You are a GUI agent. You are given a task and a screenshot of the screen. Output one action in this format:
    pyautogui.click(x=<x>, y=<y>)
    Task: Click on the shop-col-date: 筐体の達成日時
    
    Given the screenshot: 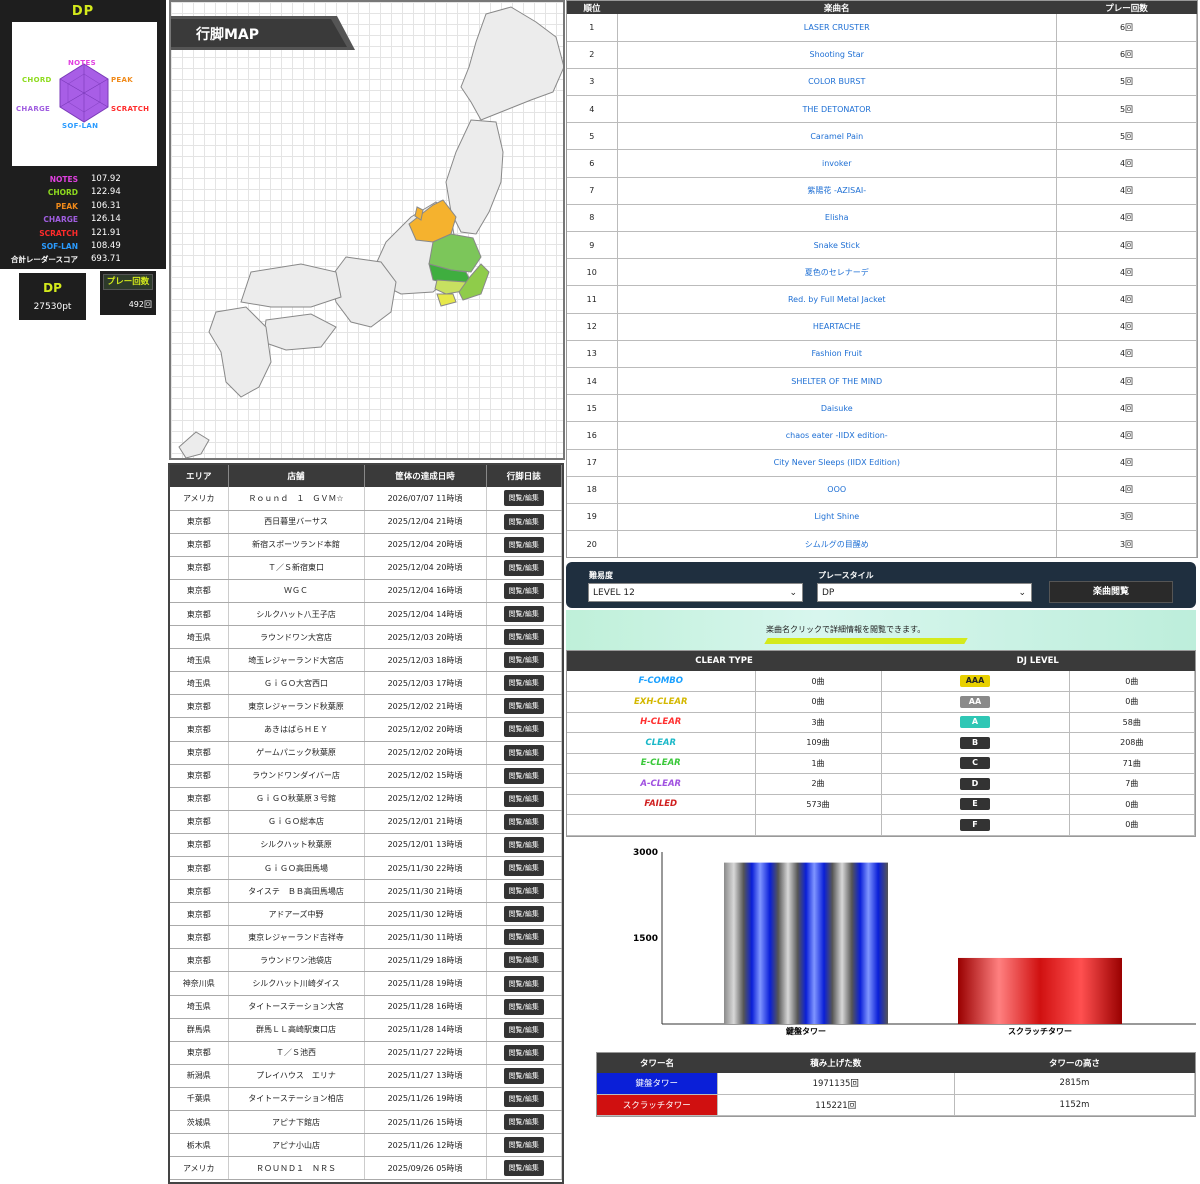 What is the action you would take?
    pyautogui.click(x=425, y=476)
    